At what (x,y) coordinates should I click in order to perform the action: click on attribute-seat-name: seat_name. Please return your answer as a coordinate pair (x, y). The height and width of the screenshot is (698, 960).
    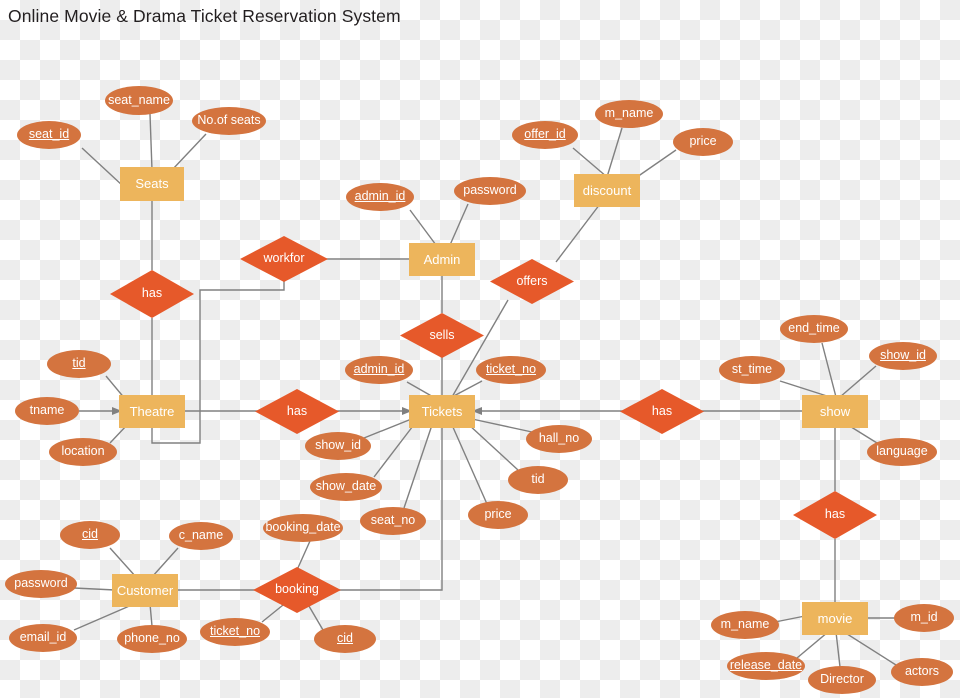
    Looking at the image, I should click on (139, 100).